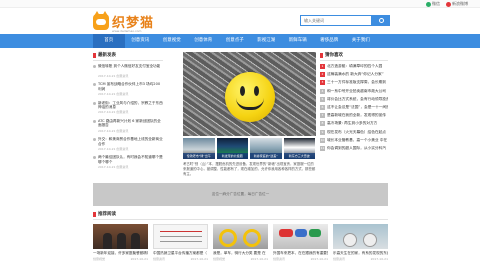 The height and width of the screenshot is (270, 480). Describe the element at coordinates (354, 124) in the screenshot. I see `list-item: 8 高冷场景: 再生到小多的对方方` at that location.